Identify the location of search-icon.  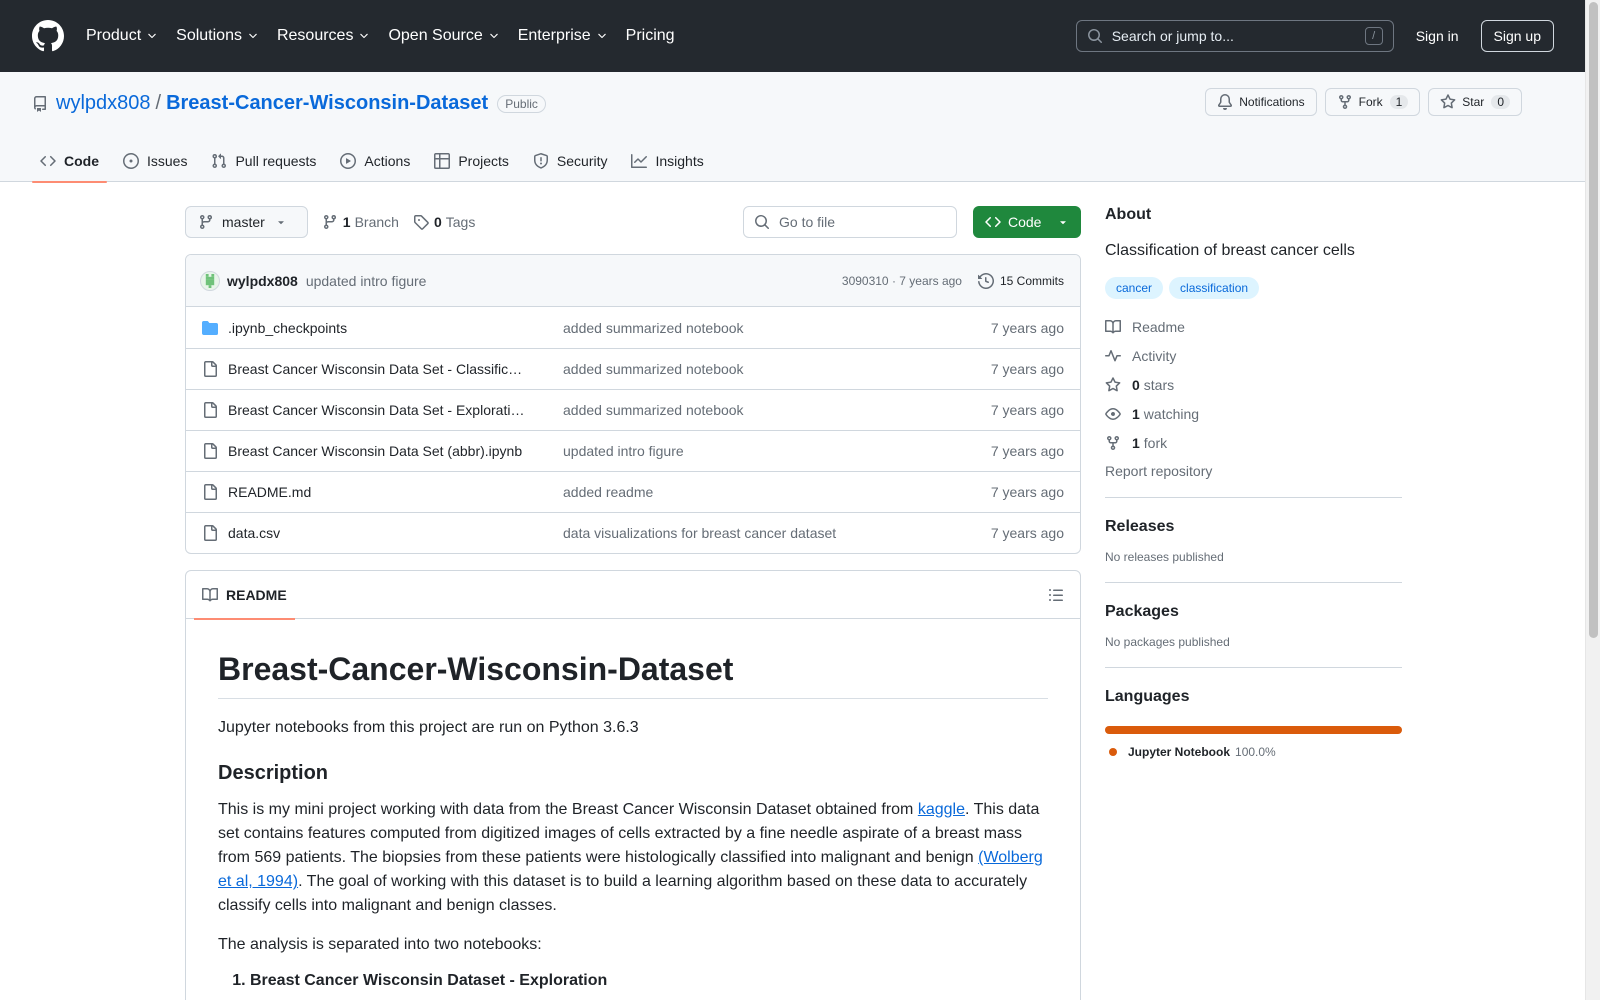
(762, 222).